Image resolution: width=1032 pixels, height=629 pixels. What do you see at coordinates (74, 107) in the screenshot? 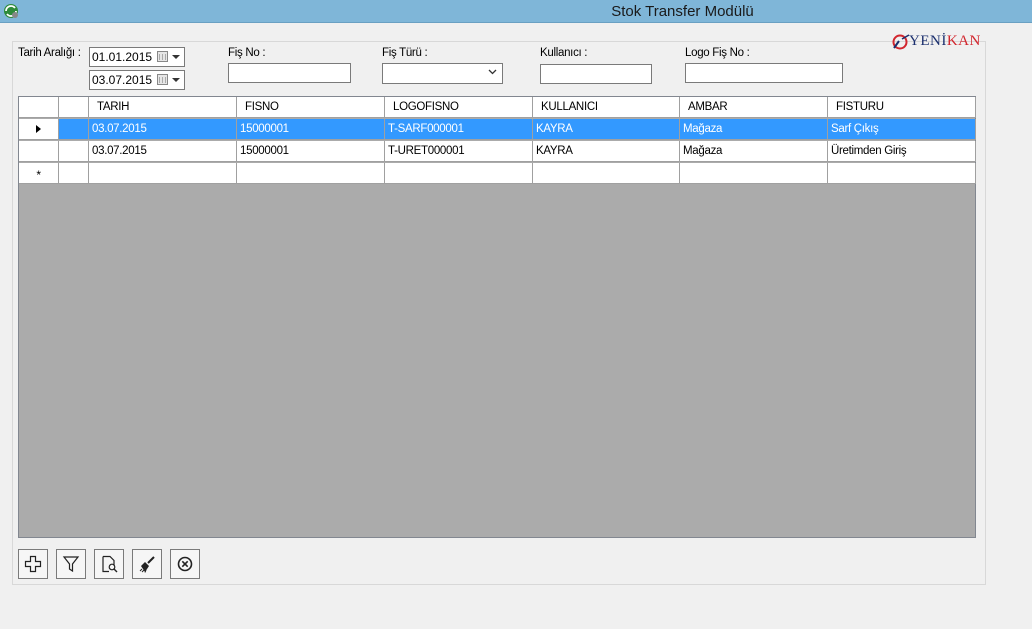
I see `header-extra-column` at bounding box center [74, 107].